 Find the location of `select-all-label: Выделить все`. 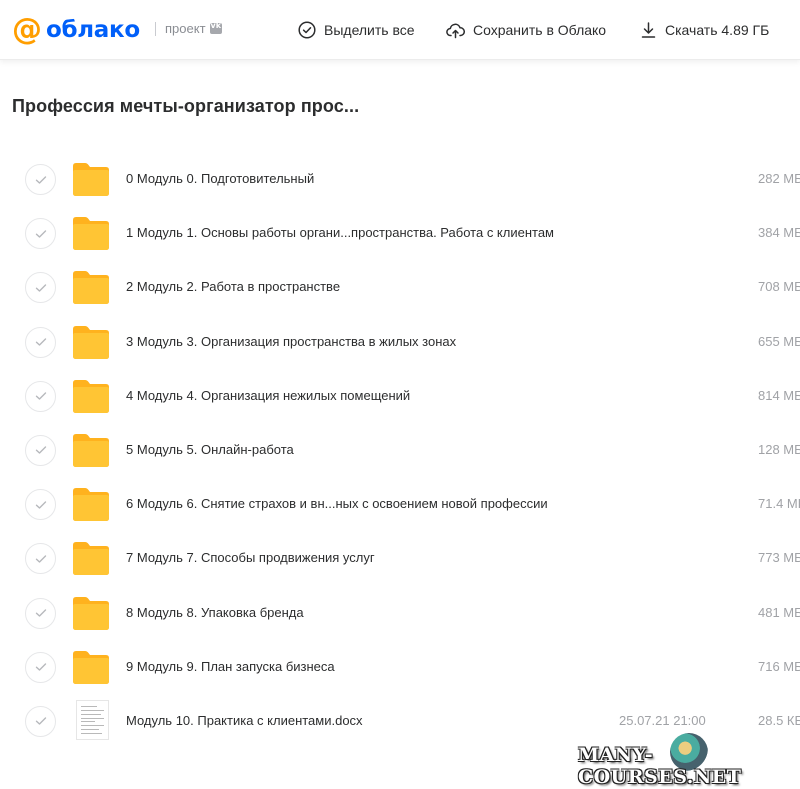

select-all-label: Выделить все is located at coordinates (369, 30).